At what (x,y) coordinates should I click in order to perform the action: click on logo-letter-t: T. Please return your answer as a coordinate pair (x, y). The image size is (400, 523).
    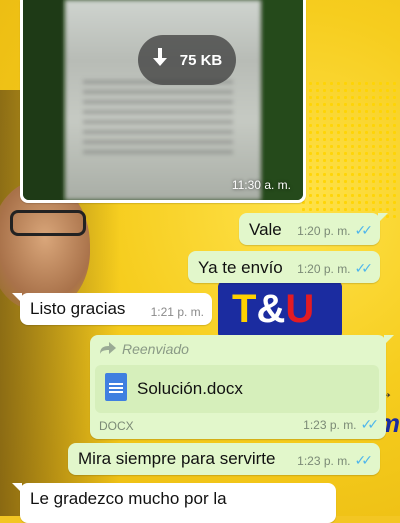
    Looking at the image, I should click on (244, 309).